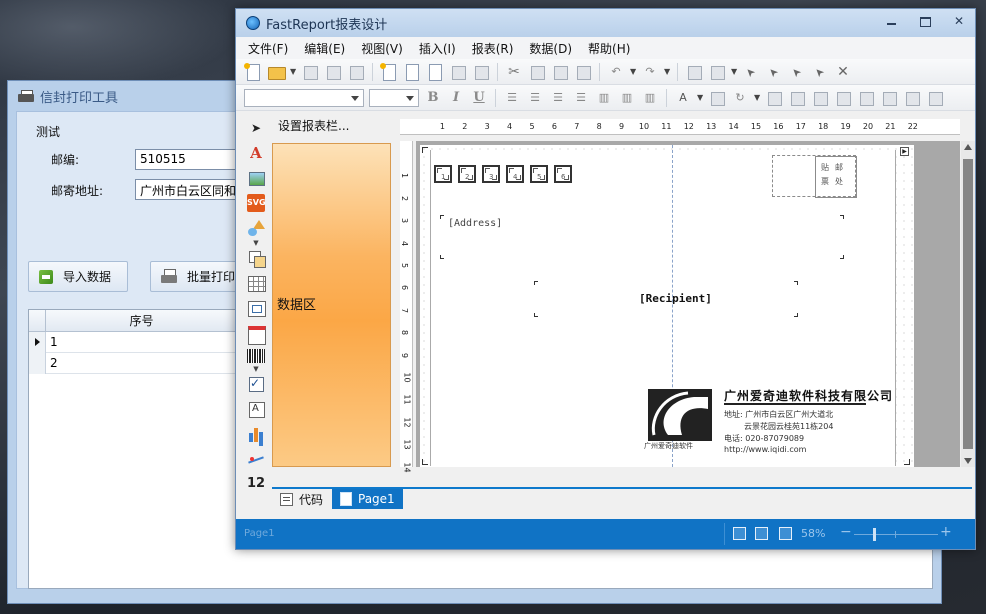  I want to click on grid-cell-index: 1, so click(54, 342).